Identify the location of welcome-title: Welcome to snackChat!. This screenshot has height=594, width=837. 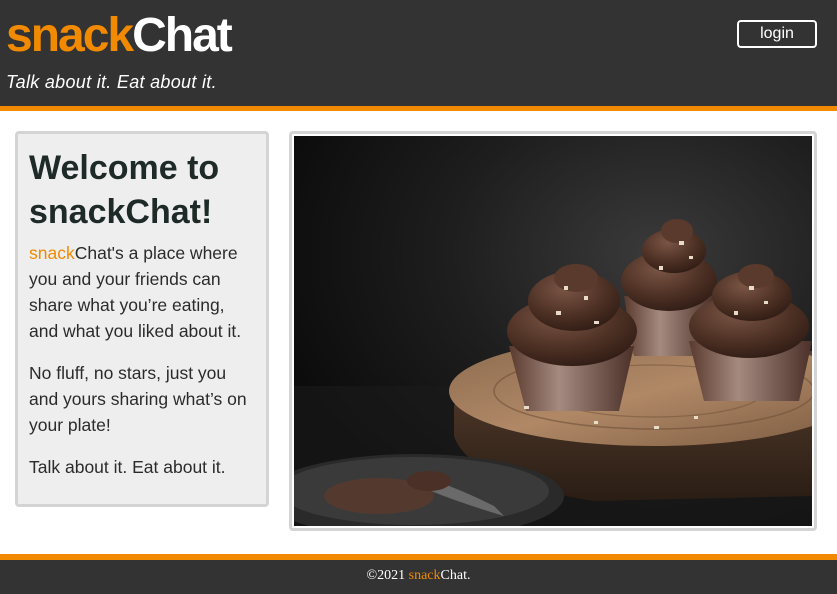
(124, 190).